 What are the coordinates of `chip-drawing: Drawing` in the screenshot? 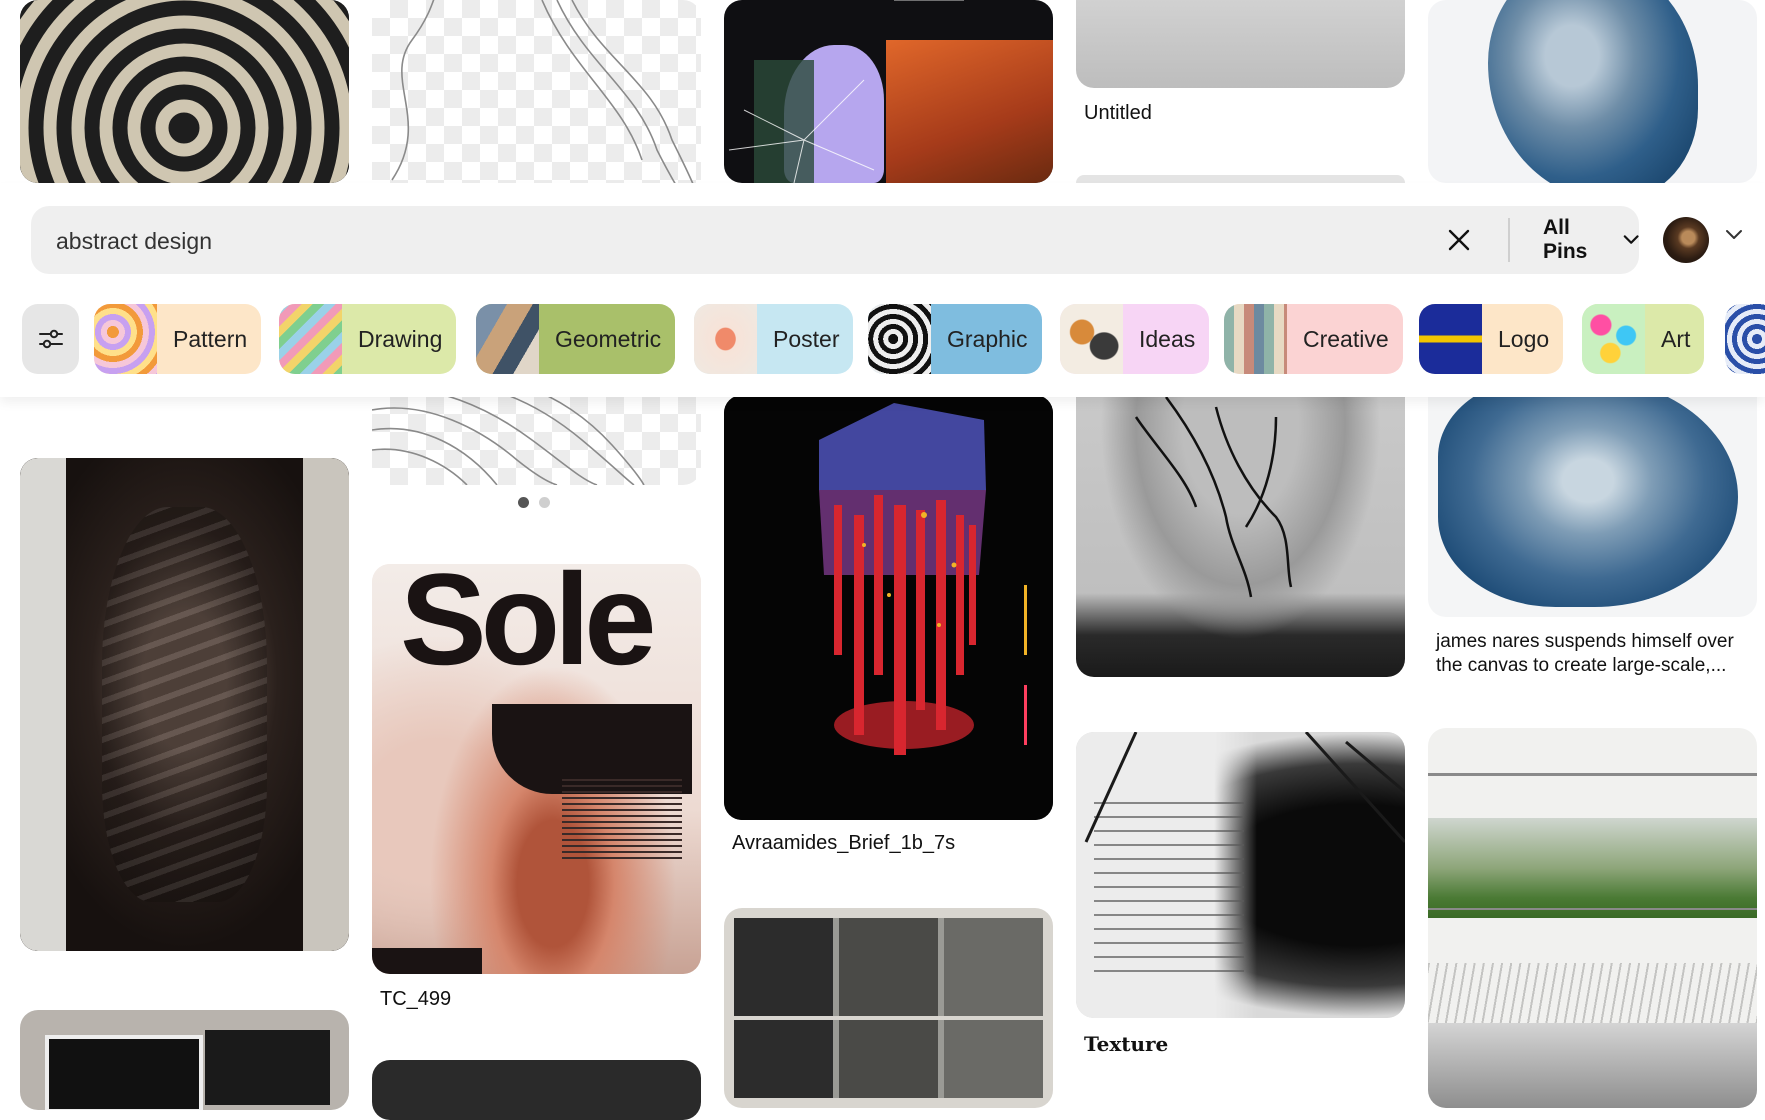 It's located at (368, 339).